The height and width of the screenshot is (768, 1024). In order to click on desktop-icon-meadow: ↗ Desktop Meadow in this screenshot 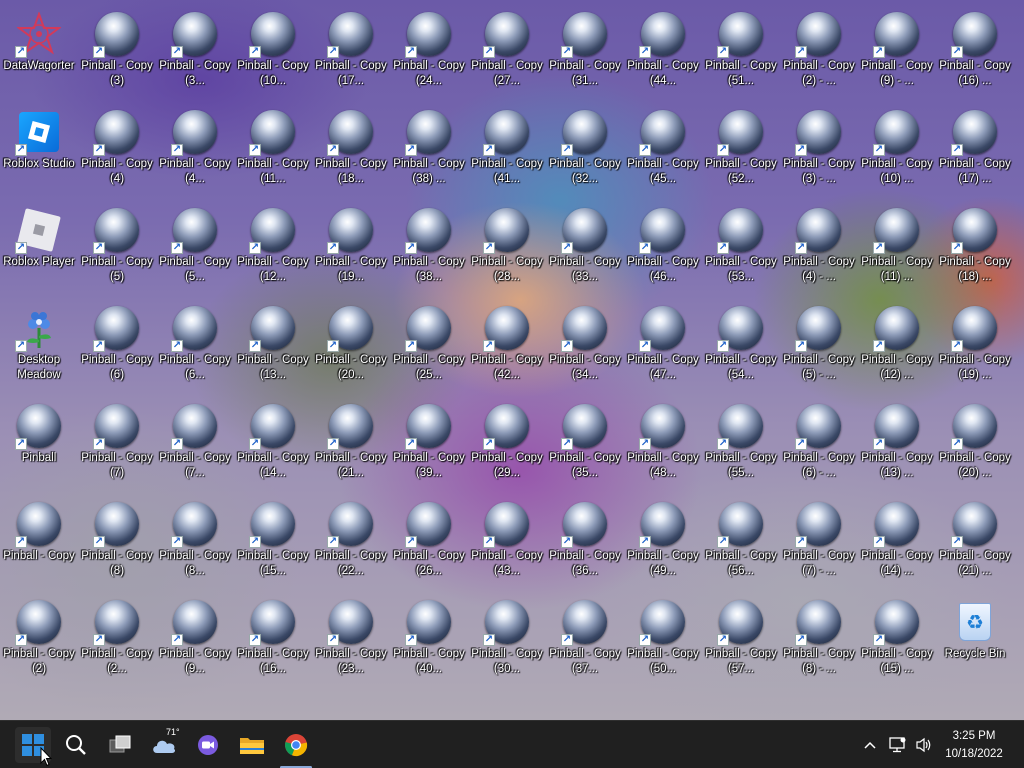, I will do `click(39, 346)`.